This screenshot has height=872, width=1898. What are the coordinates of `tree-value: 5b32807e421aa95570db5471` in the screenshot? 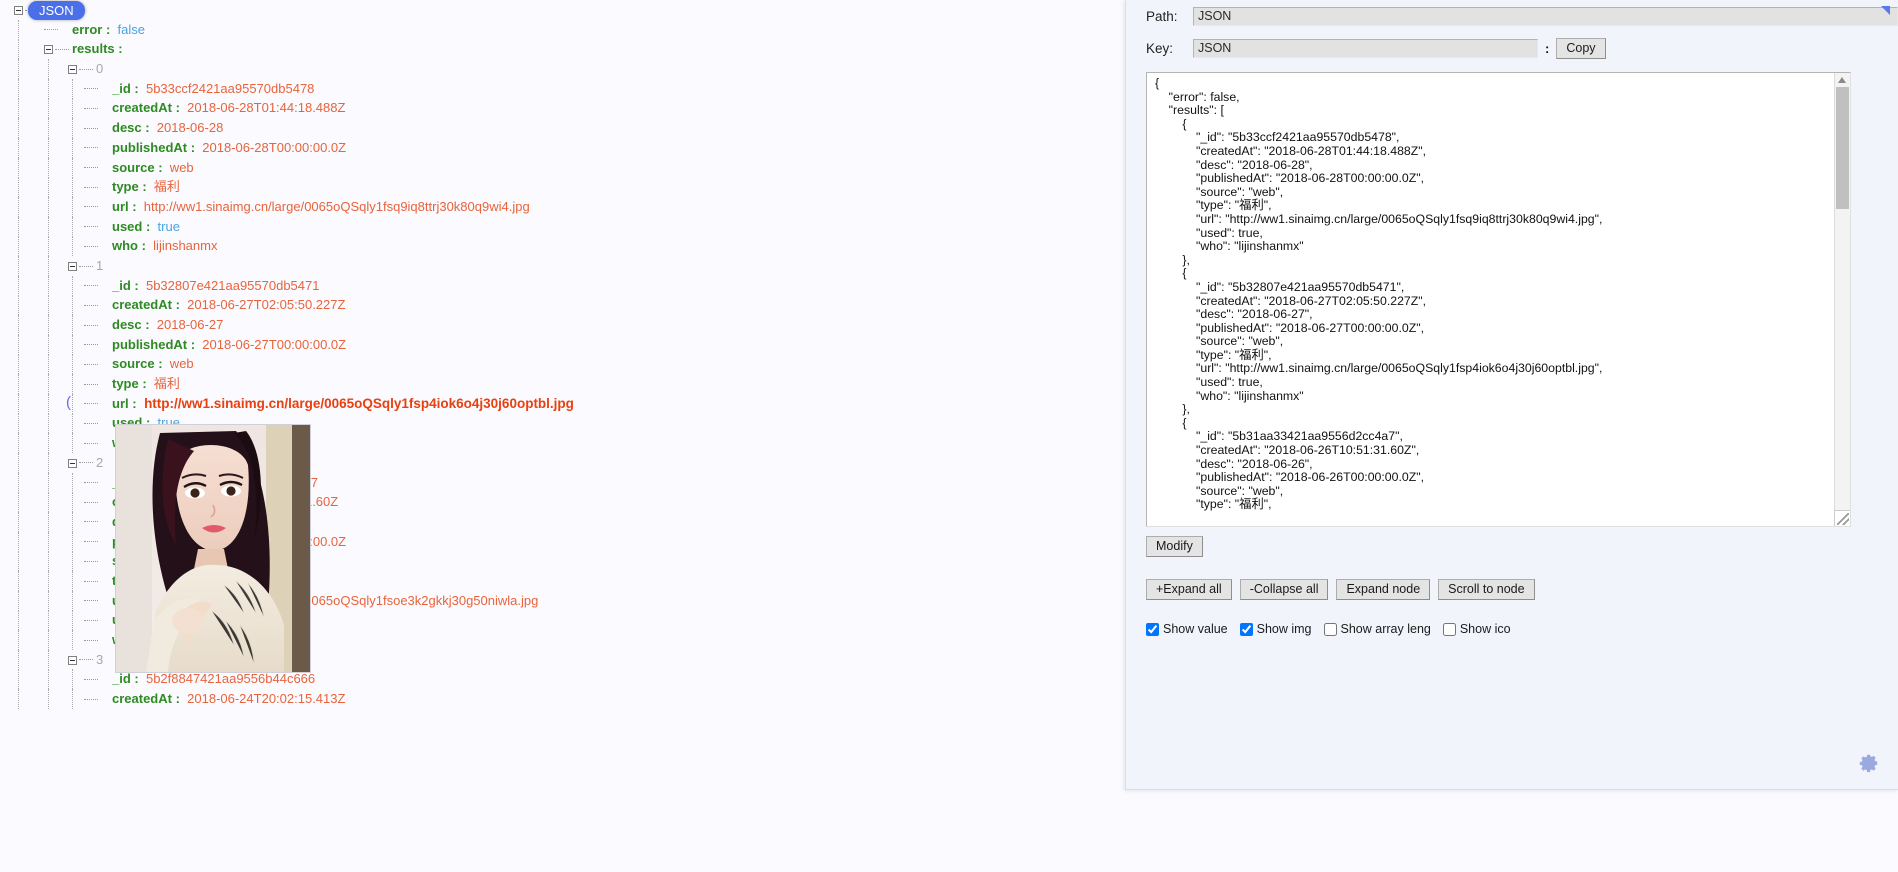 It's located at (229, 285).